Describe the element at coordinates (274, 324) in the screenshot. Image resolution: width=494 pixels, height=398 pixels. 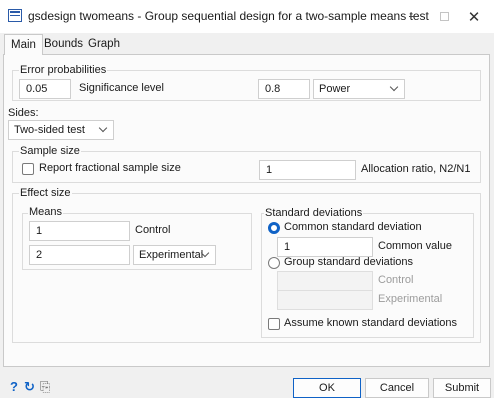
I see `assume-known-sd-checkbox` at that location.